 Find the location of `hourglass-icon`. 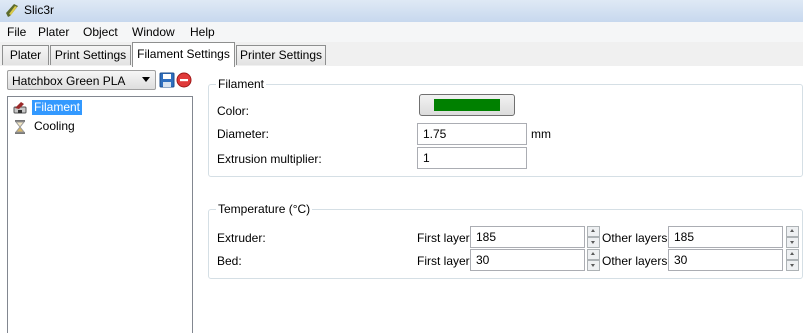

hourglass-icon is located at coordinates (20, 127).